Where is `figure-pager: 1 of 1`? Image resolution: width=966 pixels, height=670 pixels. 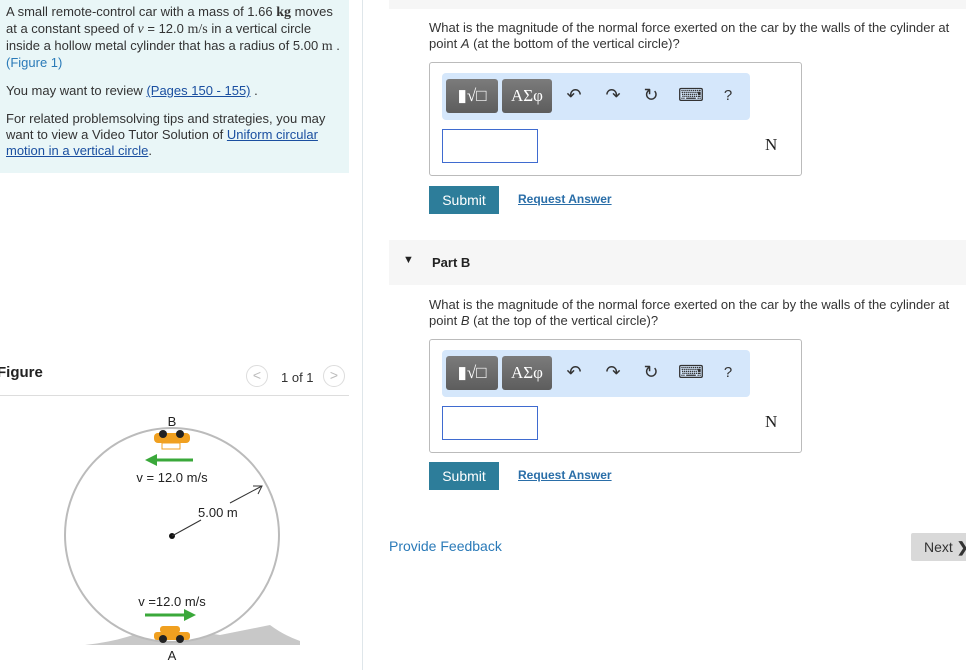
figure-pager: 1 of 1 is located at coordinates (297, 377).